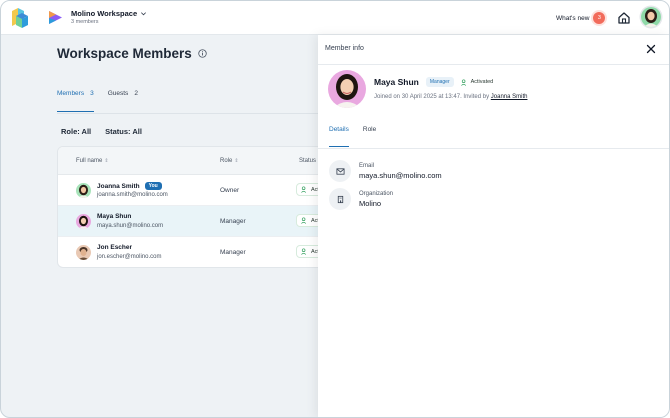 This screenshot has height=418, width=670. I want to click on tab-members-label: Members, so click(71, 93).